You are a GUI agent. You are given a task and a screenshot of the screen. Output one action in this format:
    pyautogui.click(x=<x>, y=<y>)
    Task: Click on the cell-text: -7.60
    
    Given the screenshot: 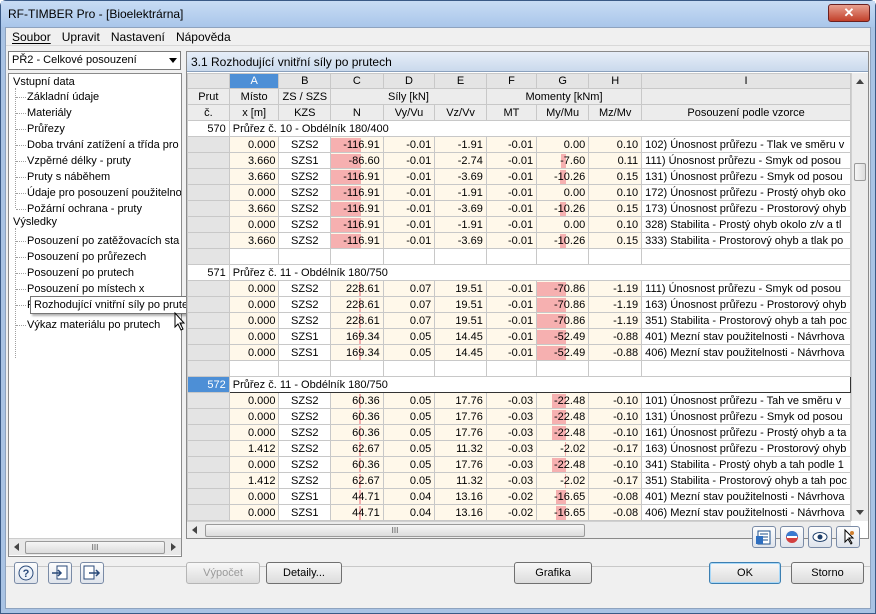 What is the action you would take?
    pyautogui.click(x=573, y=160)
    